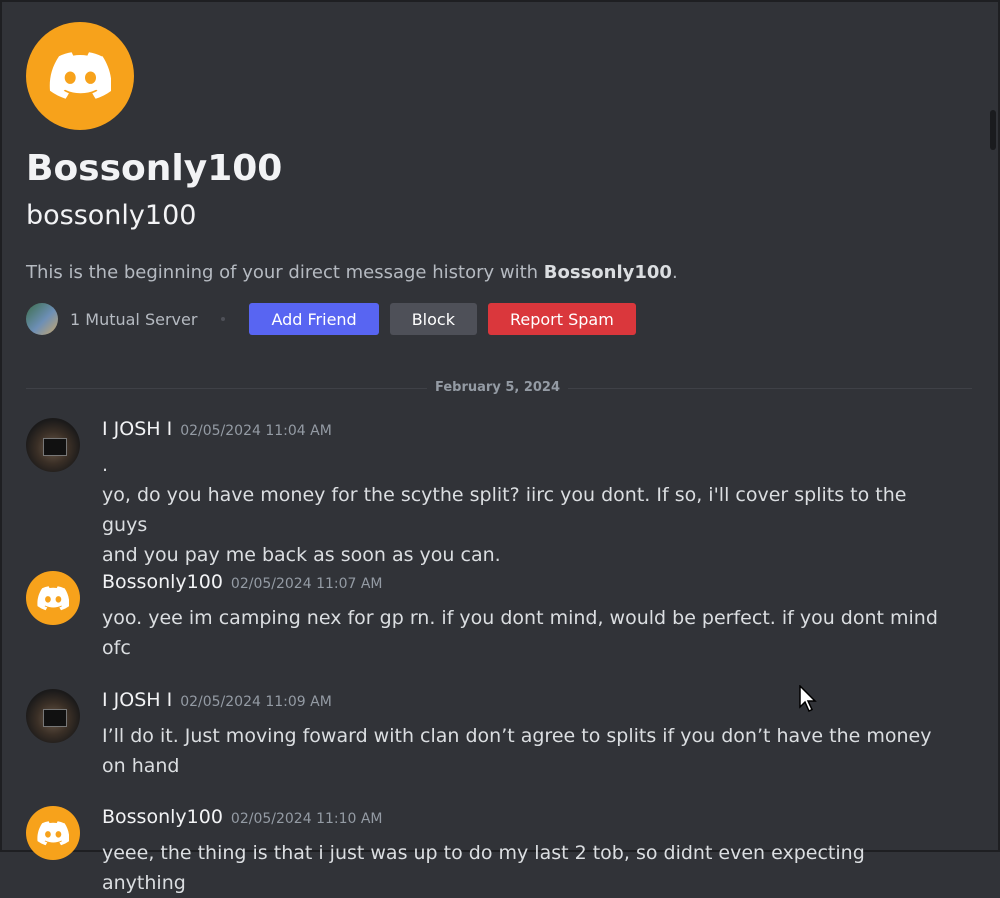 This screenshot has width=1000, height=898. Describe the element at coordinates (42, 319) in the screenshot. I see `mutual-server-icon` at that location.